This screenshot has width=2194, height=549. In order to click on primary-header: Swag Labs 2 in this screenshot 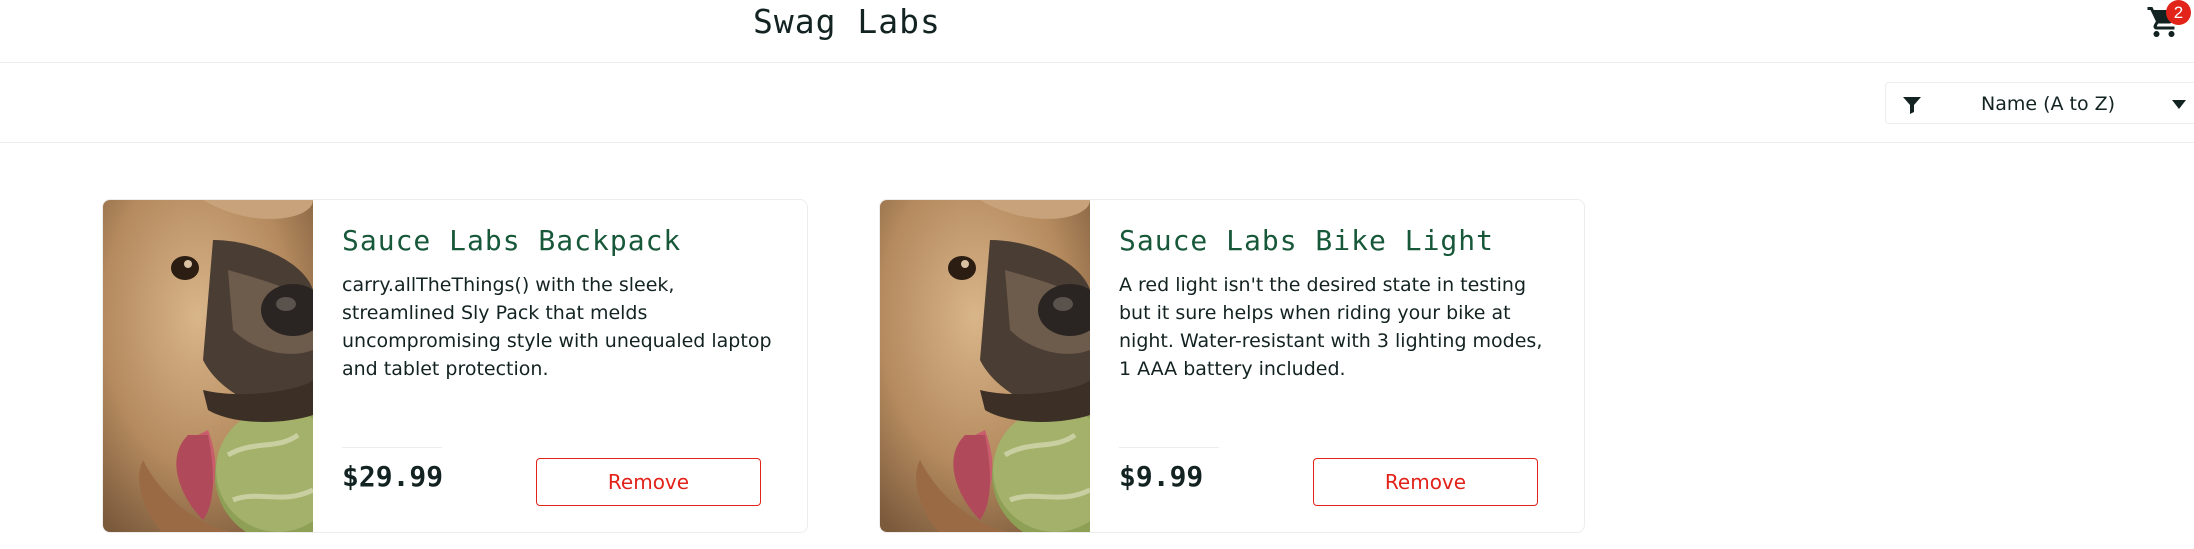, I will do `click(1097, 31)`.